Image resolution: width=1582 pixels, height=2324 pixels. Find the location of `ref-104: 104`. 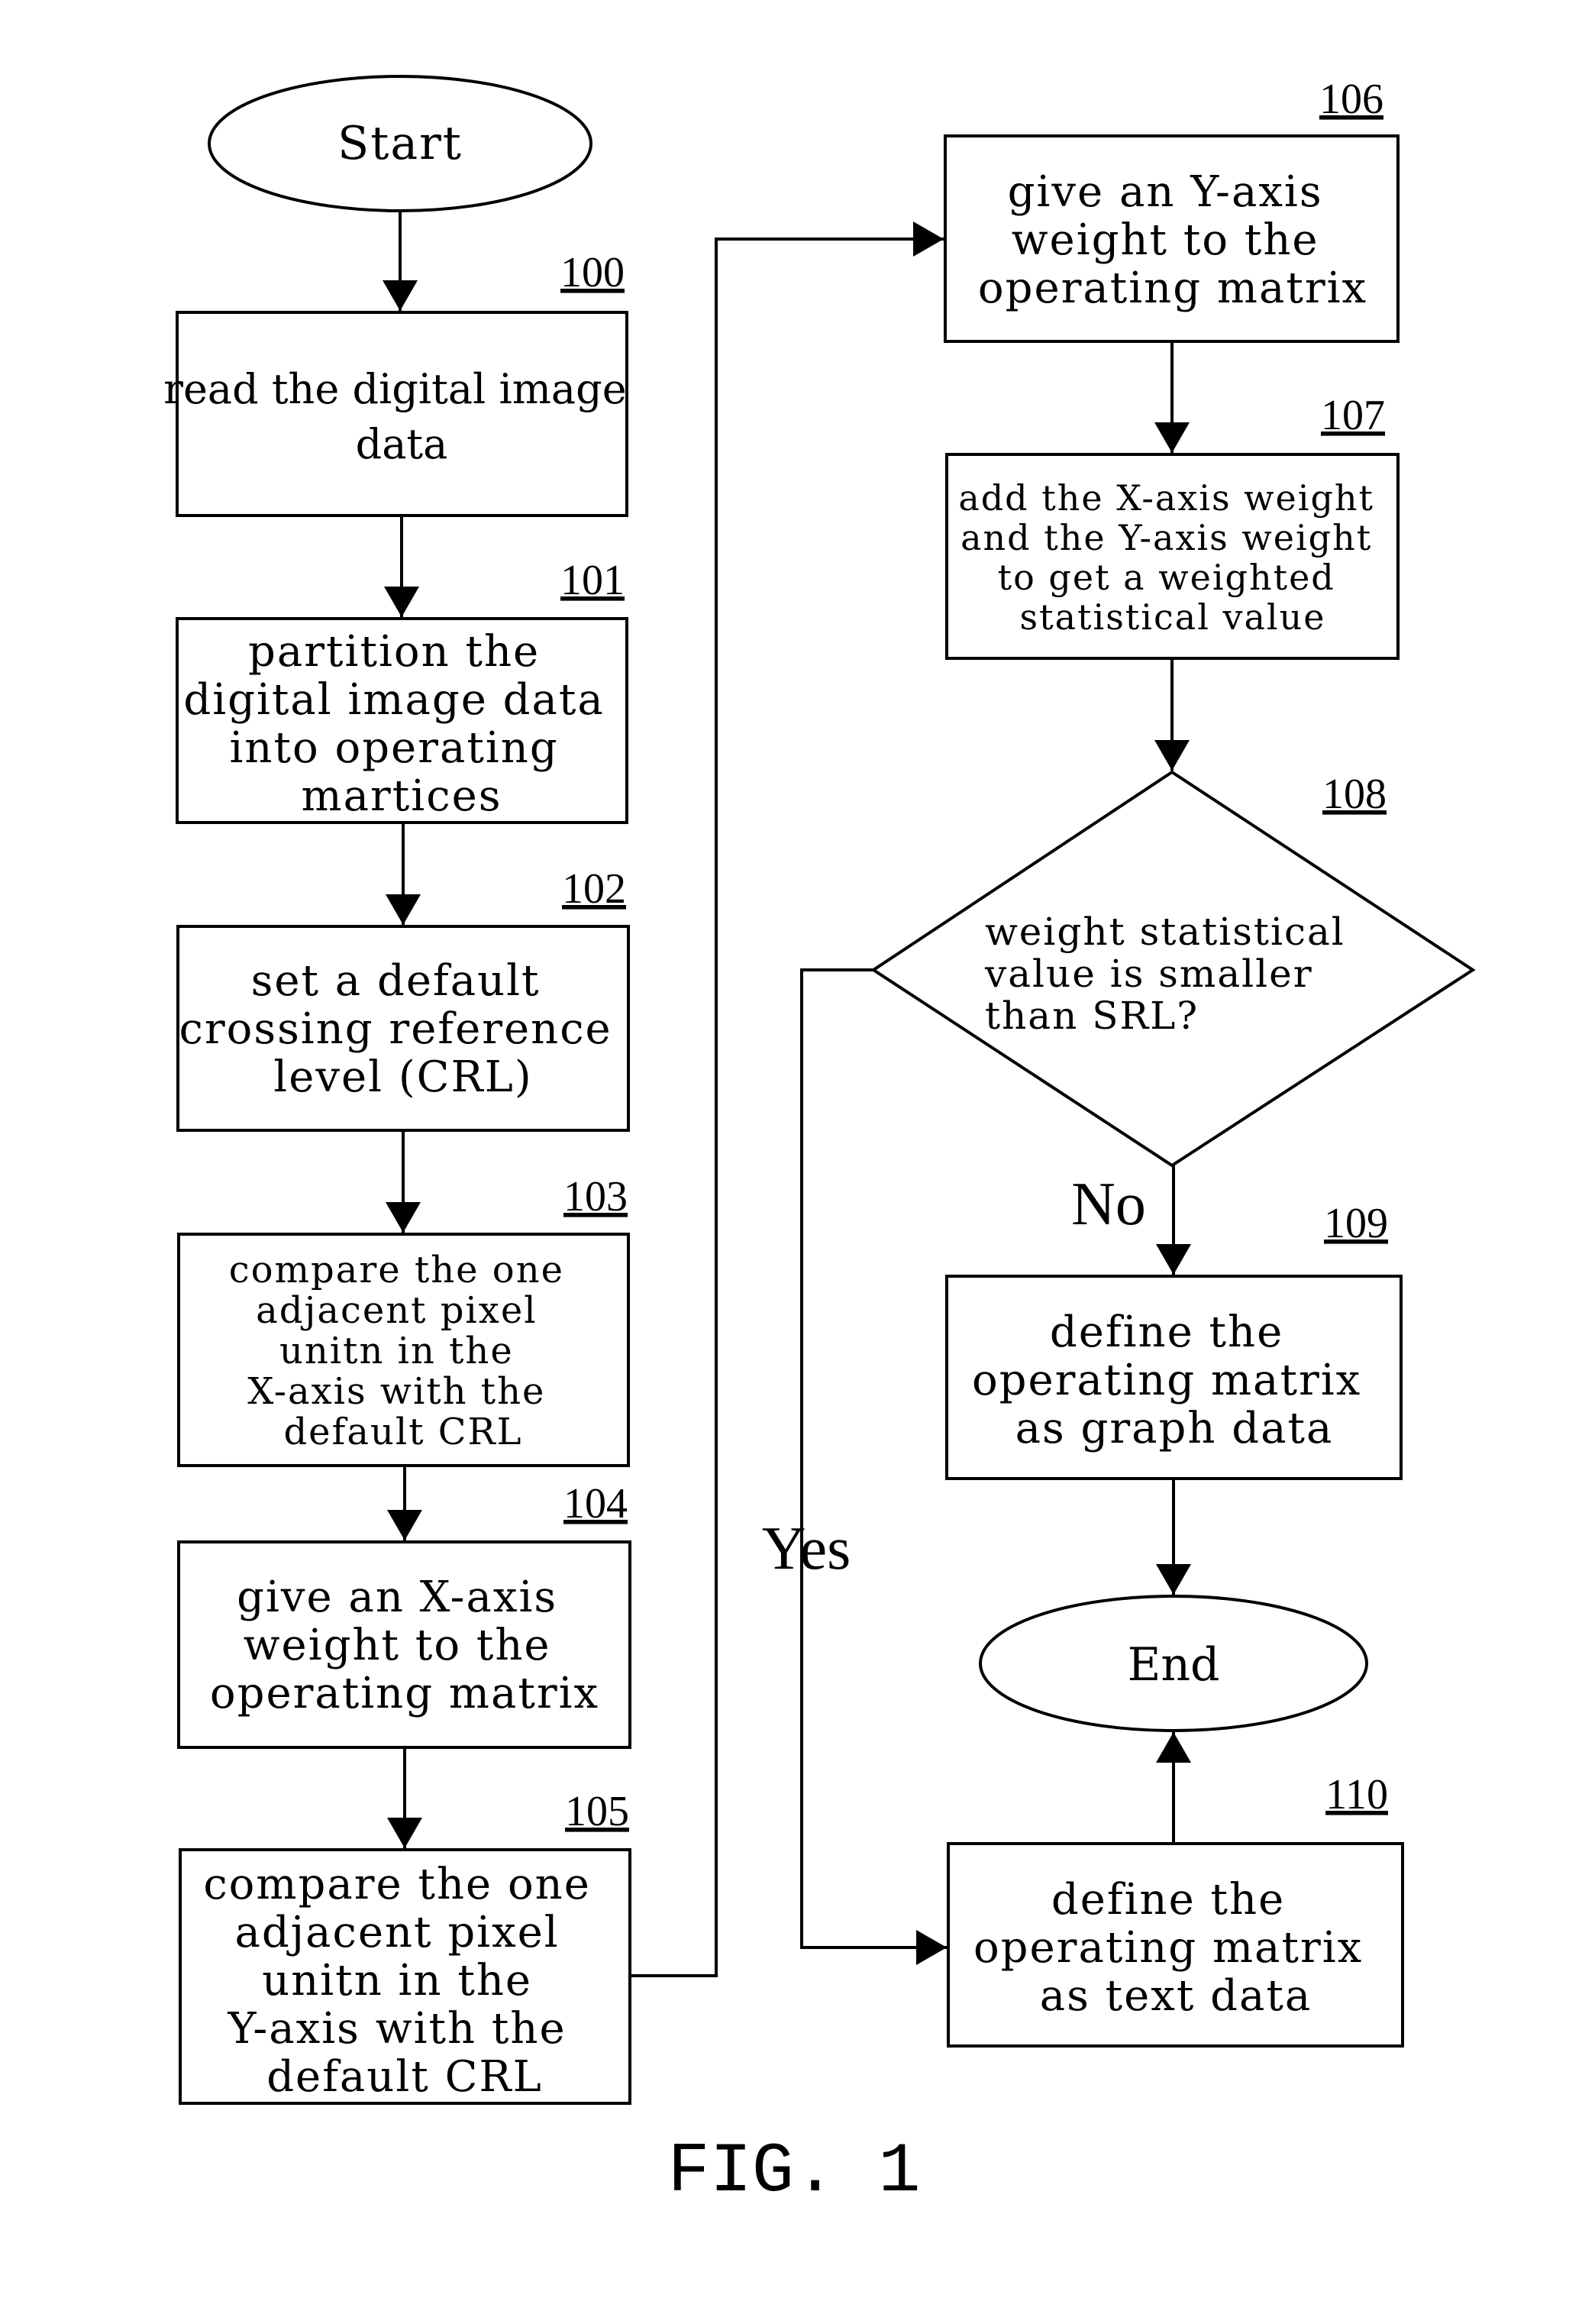

ref-104: 104 is located at coordinates (595, 1503).